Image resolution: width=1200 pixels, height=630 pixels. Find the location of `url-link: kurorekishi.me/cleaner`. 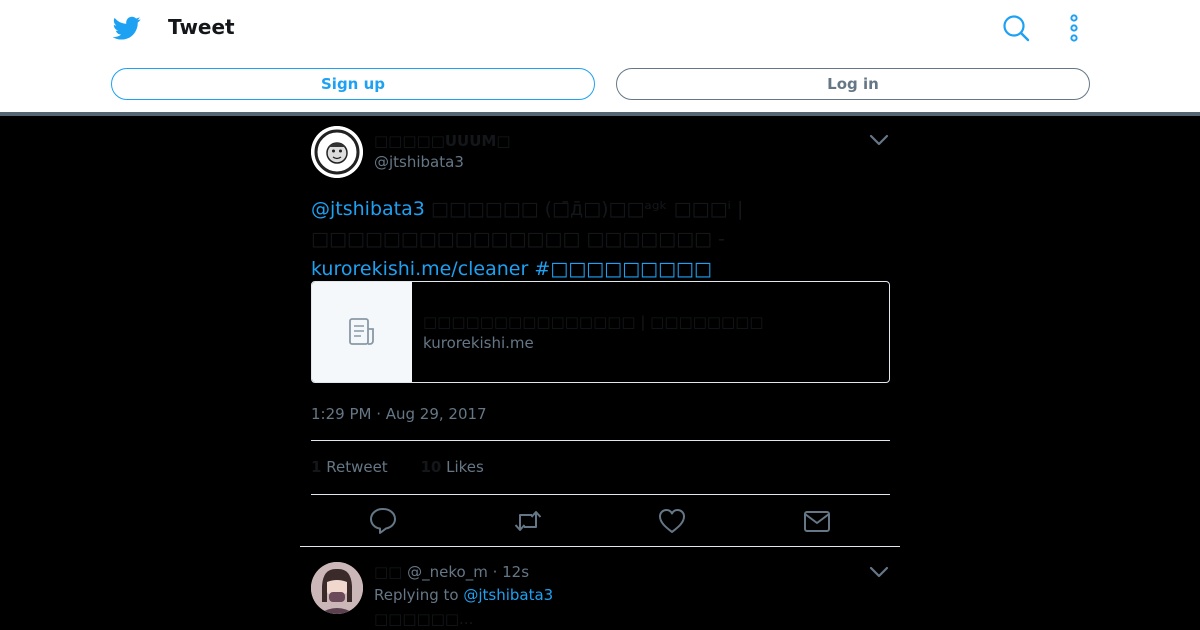

url-link: kurorekishi.me/cleaner is located at coordinates (419, 269).